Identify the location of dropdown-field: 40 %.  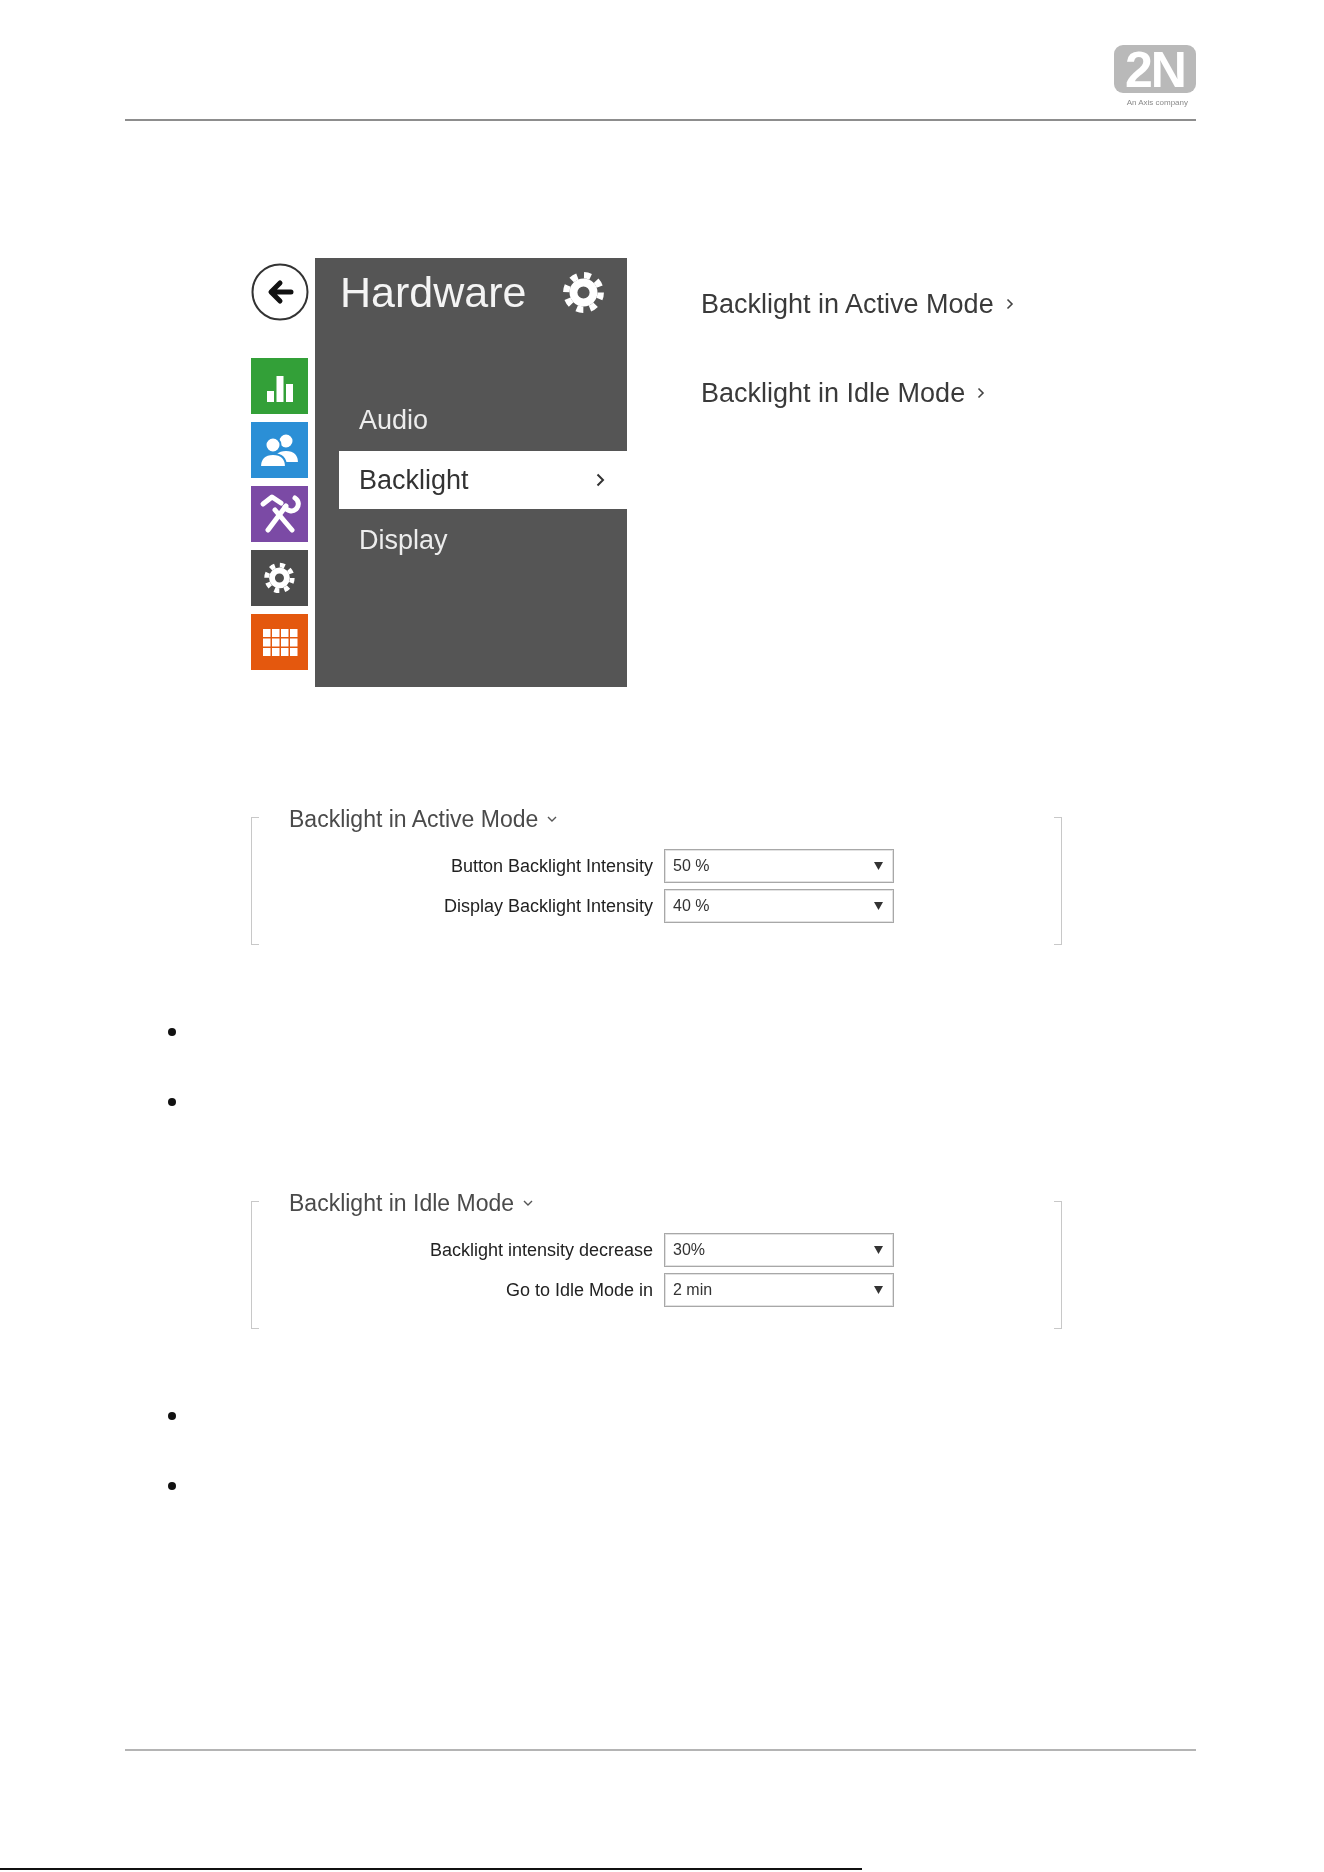
(779, 906).